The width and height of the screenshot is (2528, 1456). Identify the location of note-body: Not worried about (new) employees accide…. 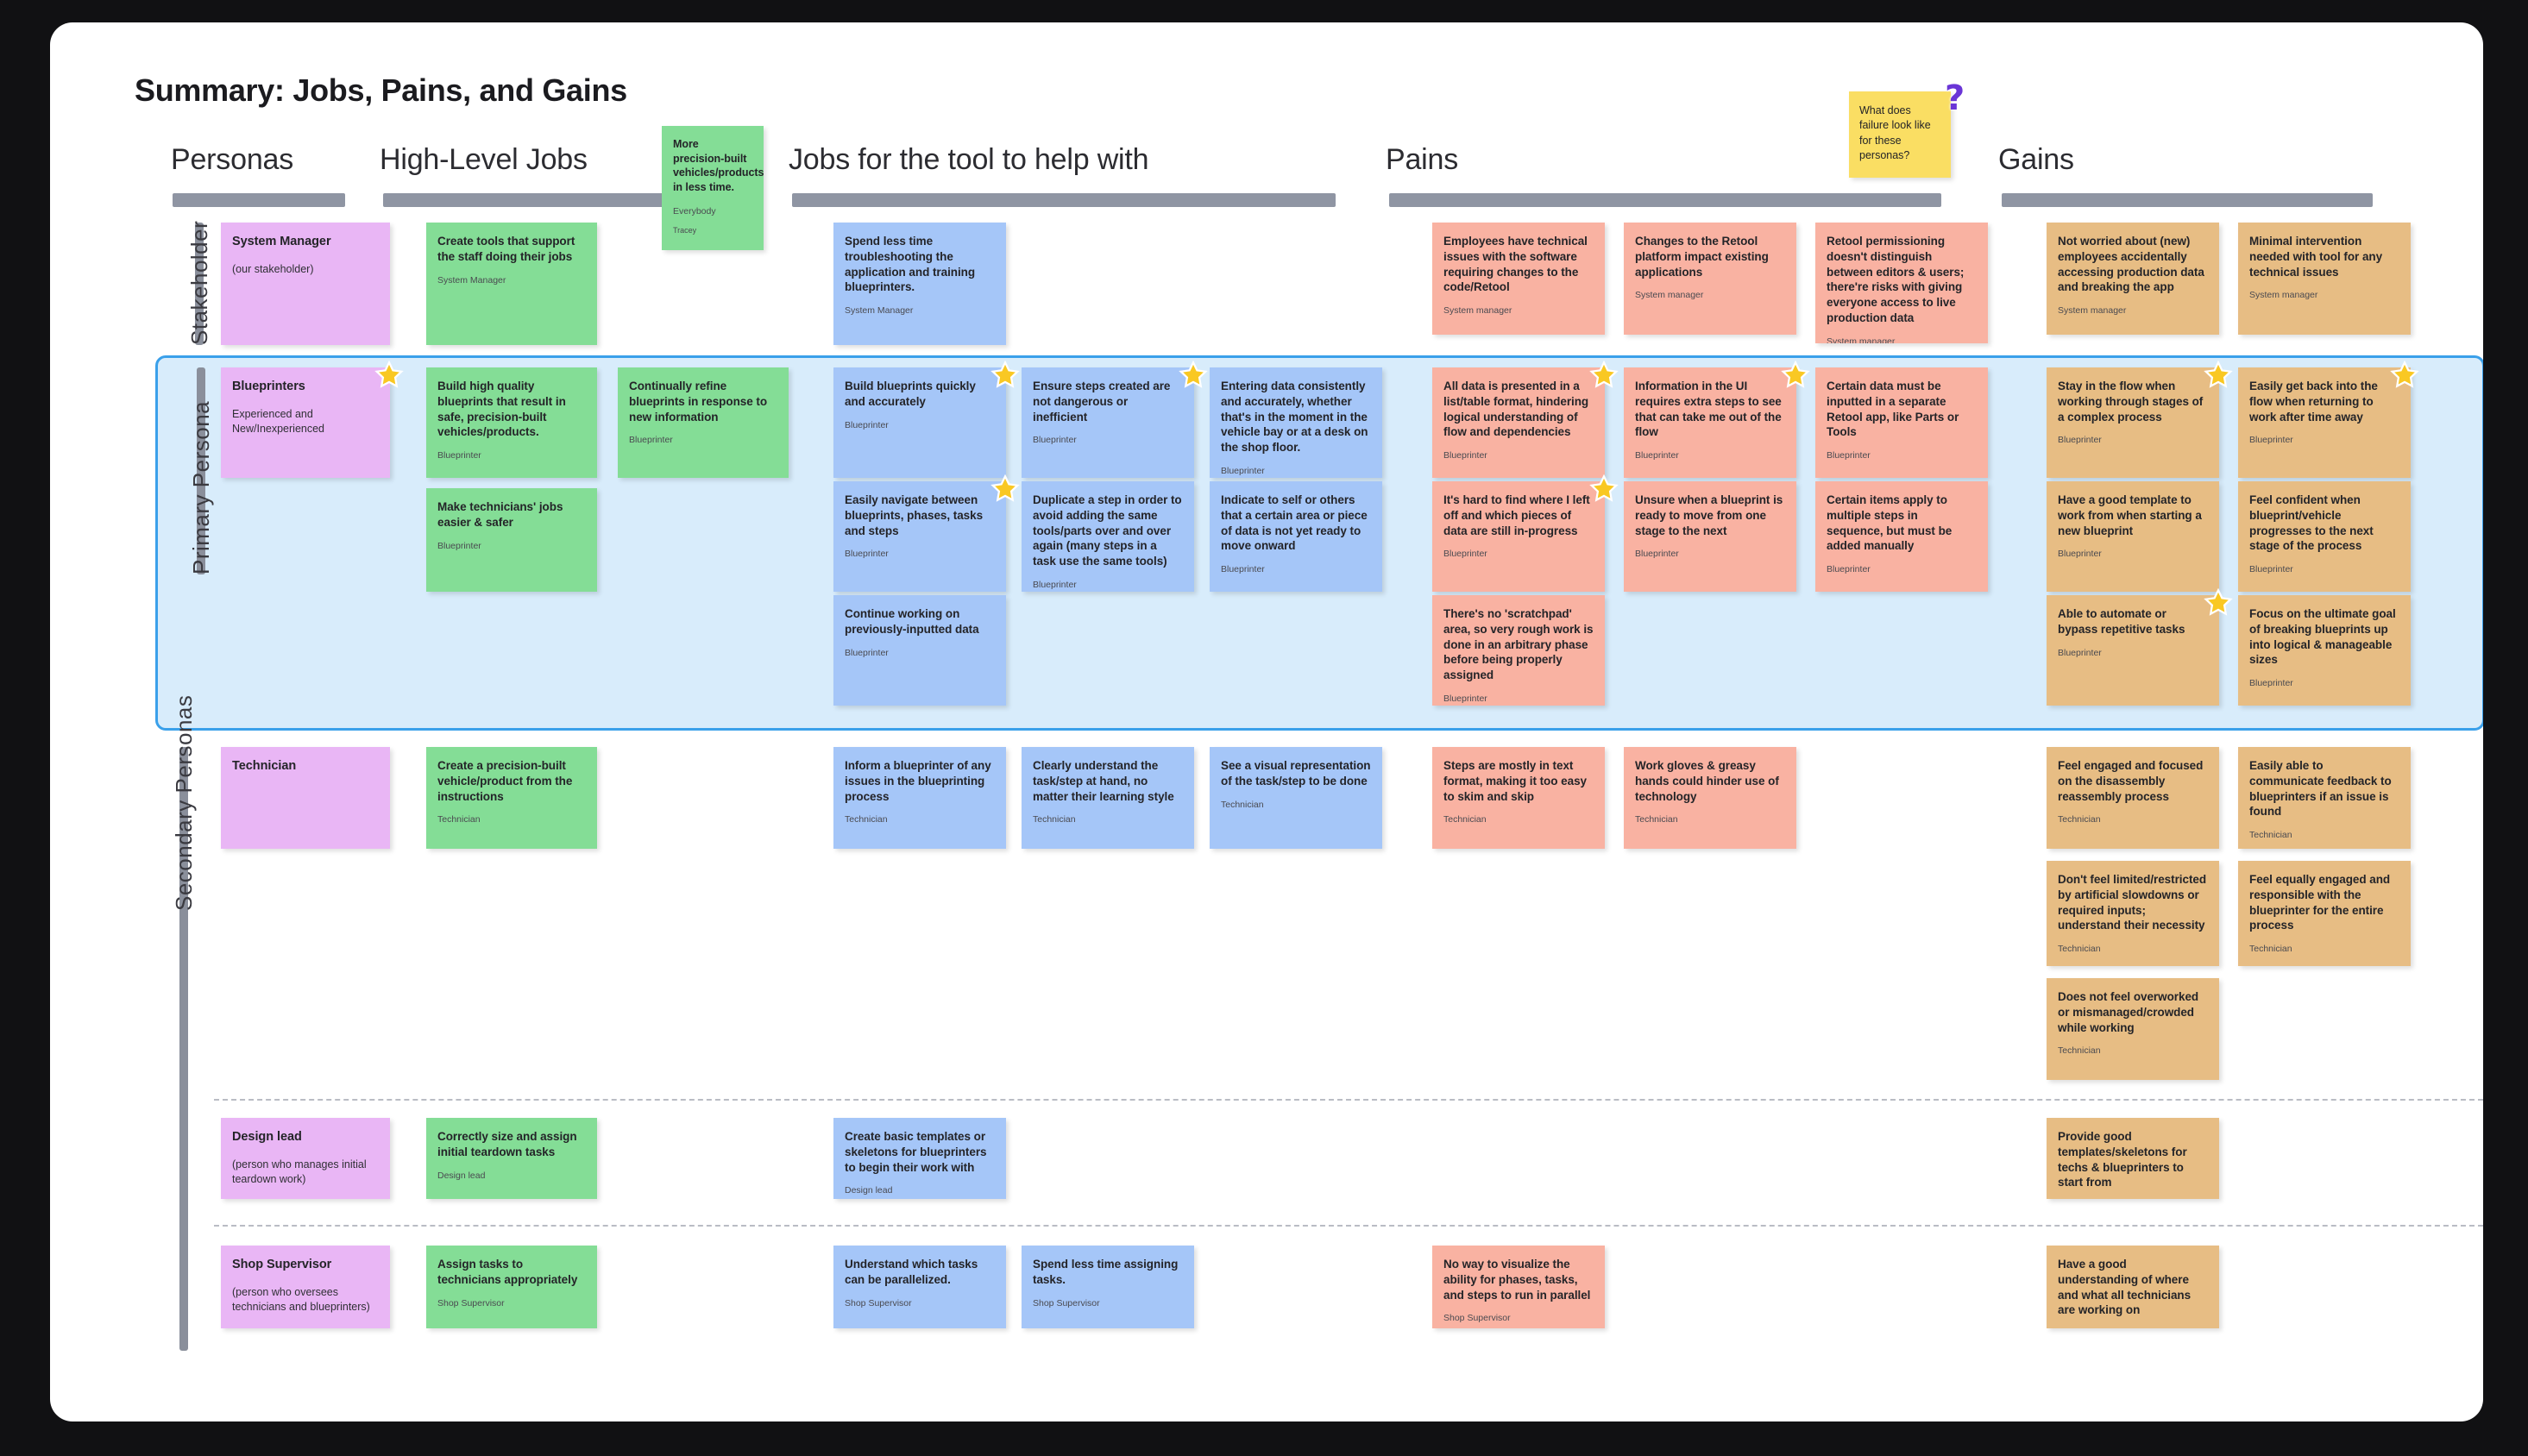
(2131, 265).